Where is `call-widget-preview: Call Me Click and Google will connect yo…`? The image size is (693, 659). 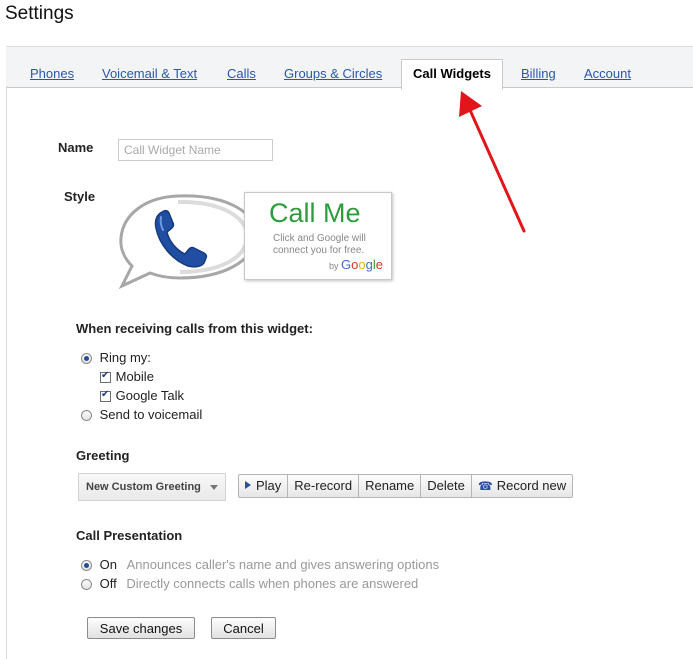
call-widget-preview: Call Me Click and Google will connect yo… is located at coordinates (255, 240).